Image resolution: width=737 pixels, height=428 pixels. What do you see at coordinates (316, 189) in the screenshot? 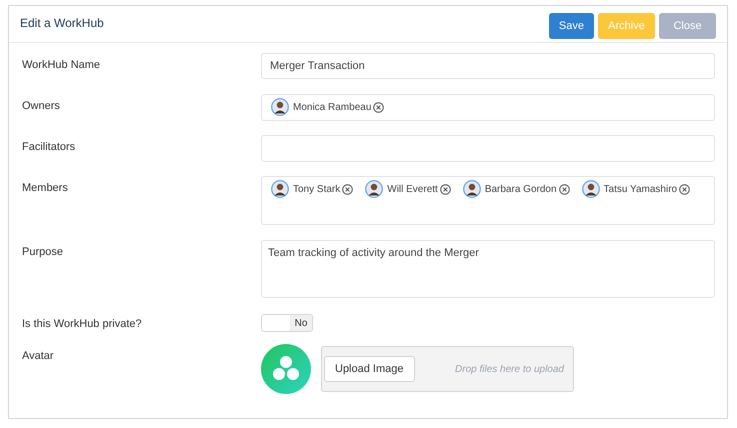
I see `person-name: Tony Stark` at bounding box center [316, 189].